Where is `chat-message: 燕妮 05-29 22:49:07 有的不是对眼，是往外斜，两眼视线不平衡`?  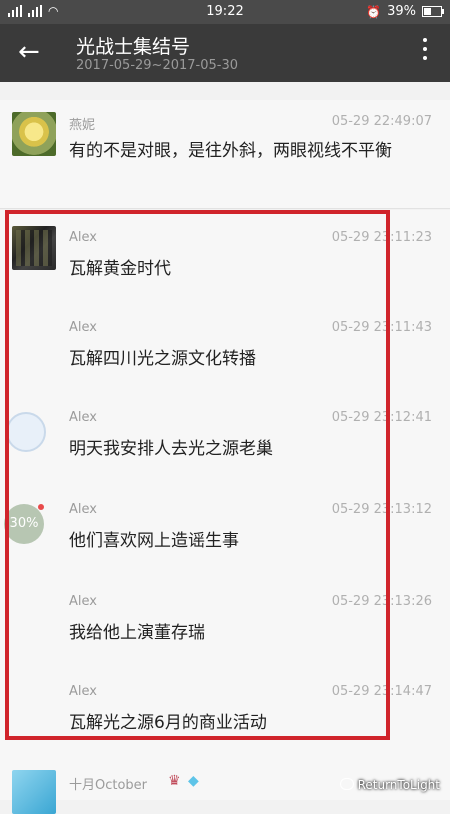
chat-message: 燕妮 05-29 22:49:07 有的不是对眼，是往外斜，两眼视线不平衡 is located at coordinates (225, 154).